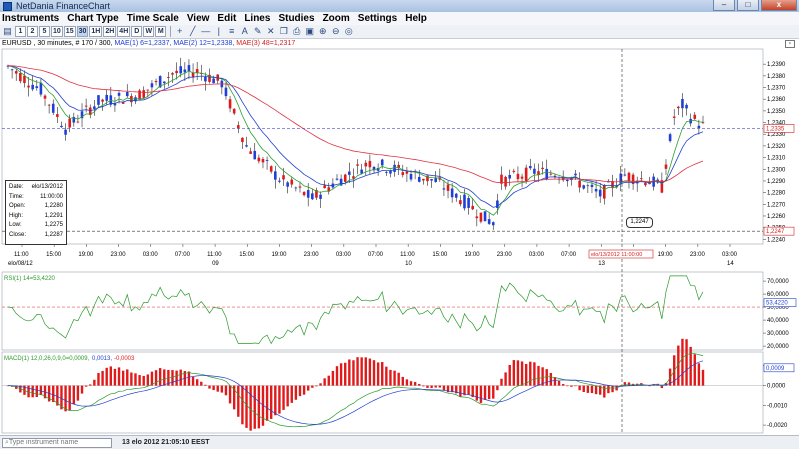  Describe the element at coordinates (96, 31) in the screenshot. I see `timescale-button-1h: 1H` at that location.